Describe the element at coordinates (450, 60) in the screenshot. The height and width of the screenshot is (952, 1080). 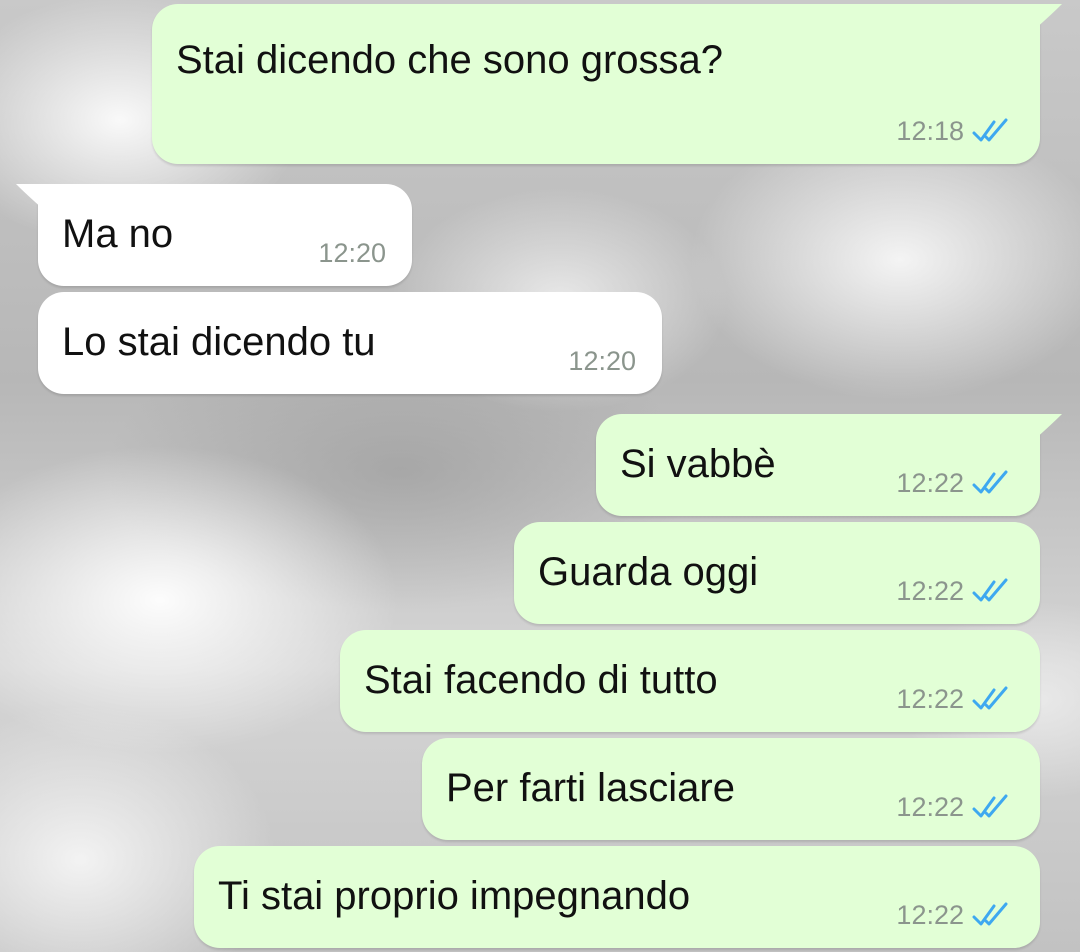
I see `message-text: Stai dicendo che sono grossa?` at that location.